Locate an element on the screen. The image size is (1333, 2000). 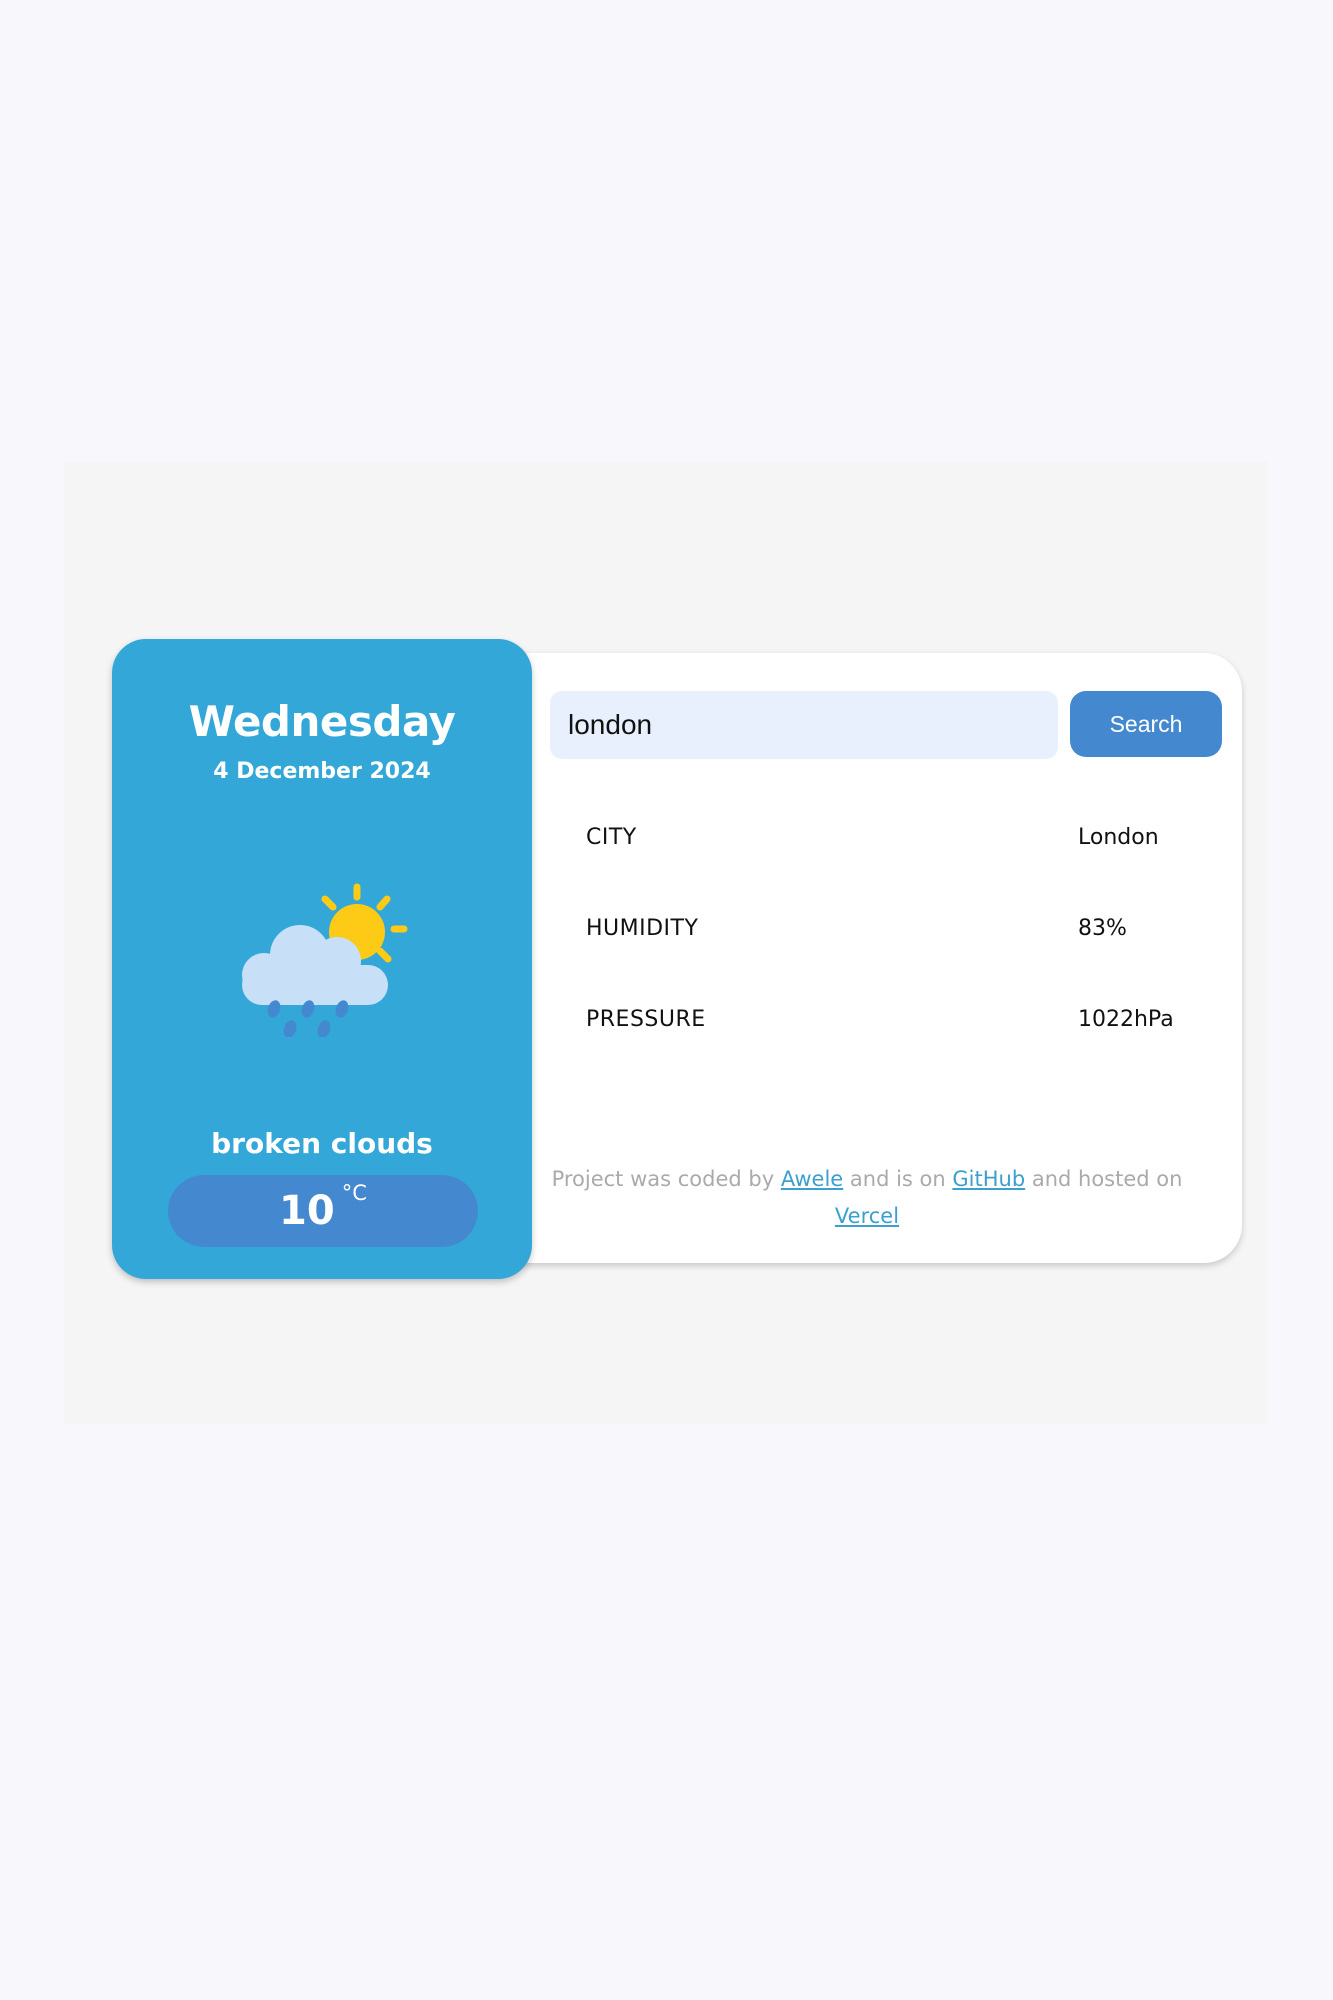
stat-row-pressure: PRESSURE 1022hPa is located at coordinates (906, 1027).